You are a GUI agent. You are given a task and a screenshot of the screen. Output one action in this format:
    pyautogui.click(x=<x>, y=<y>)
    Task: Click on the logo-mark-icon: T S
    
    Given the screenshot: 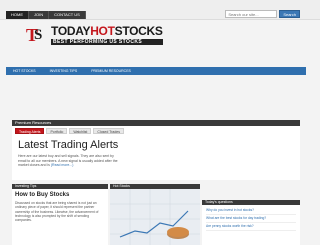 What is the action you would take?
    pyautogui.click(x=34, y=35)
    